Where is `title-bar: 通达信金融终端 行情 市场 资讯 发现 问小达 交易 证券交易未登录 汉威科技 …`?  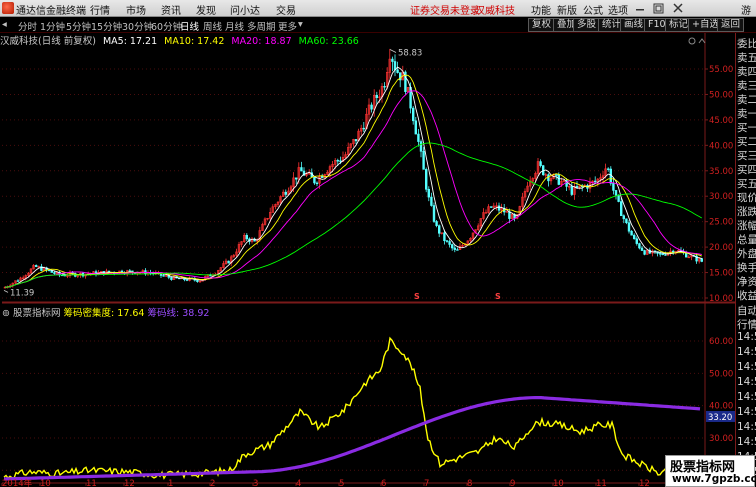 title-bar: 通达信金融终端 行情 市场 资讯 发现 问小达 交易 证券交易未登录 汉威科技 … is located at coordinates (378, 16).